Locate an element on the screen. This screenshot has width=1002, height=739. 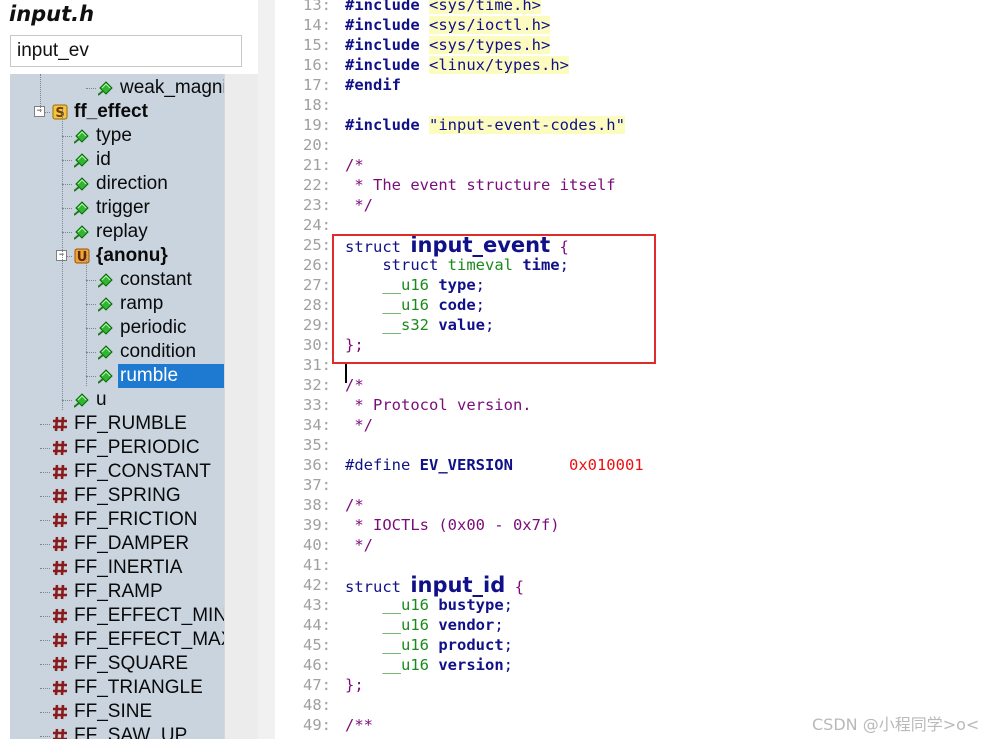
code-text: #include <sys/ioctl.h> is located at coordinates (448, 25).